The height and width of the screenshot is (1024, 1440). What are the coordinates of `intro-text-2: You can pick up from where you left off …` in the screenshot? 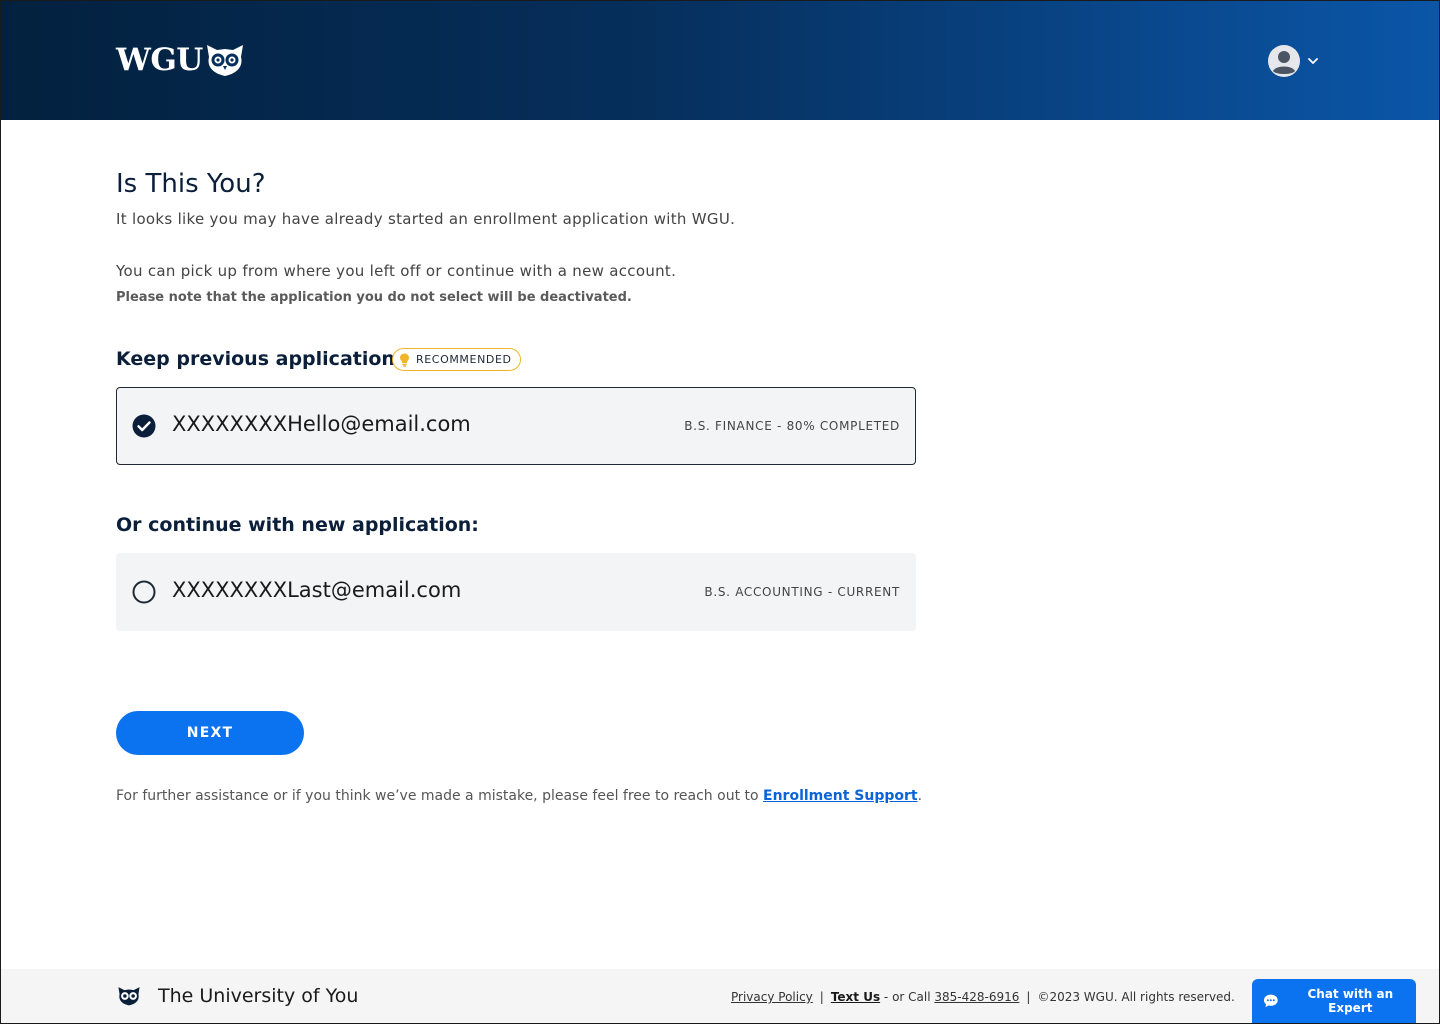 It's located at (396, 271).